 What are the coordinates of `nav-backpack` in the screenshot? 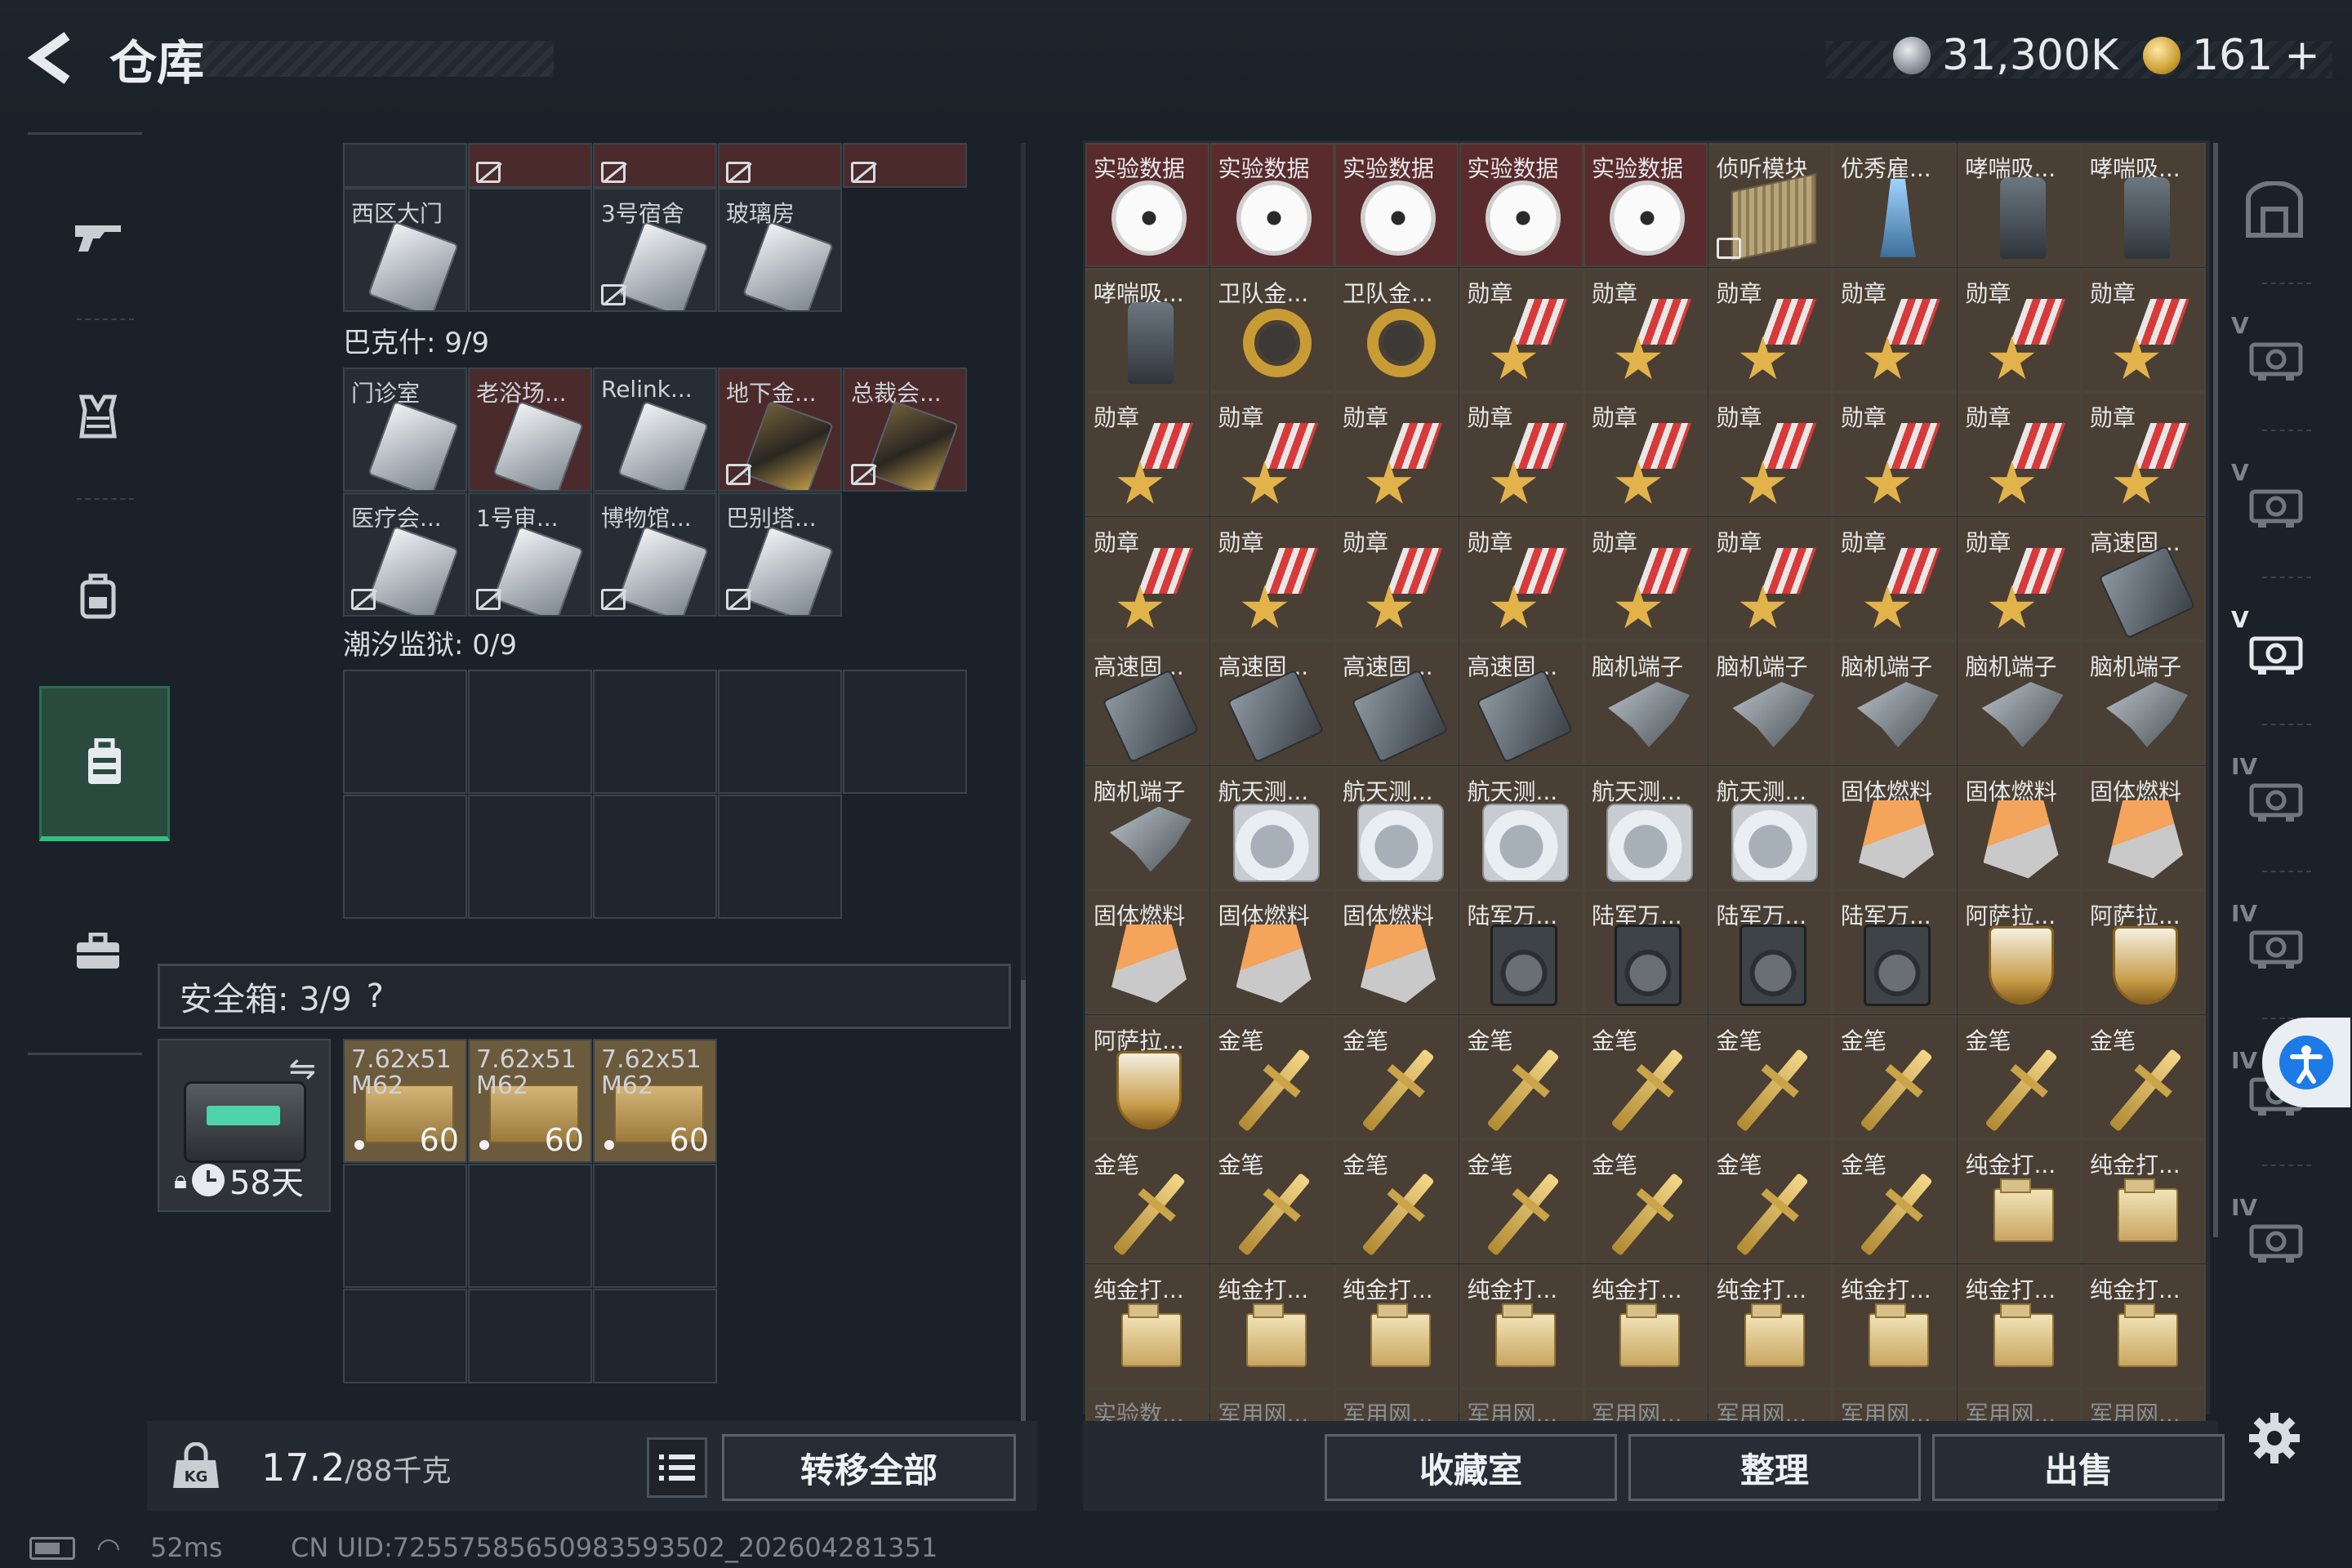 It's located at (98, 596).